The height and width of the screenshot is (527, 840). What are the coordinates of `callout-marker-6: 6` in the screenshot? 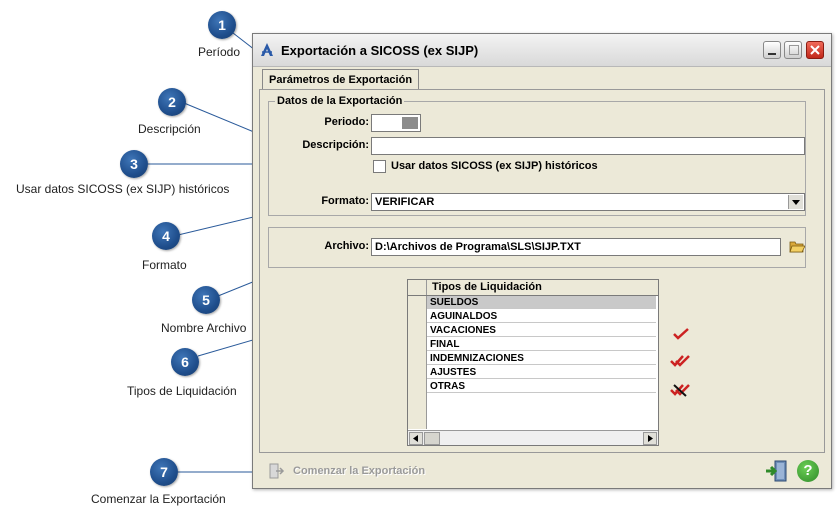 It's located at (185, 362).